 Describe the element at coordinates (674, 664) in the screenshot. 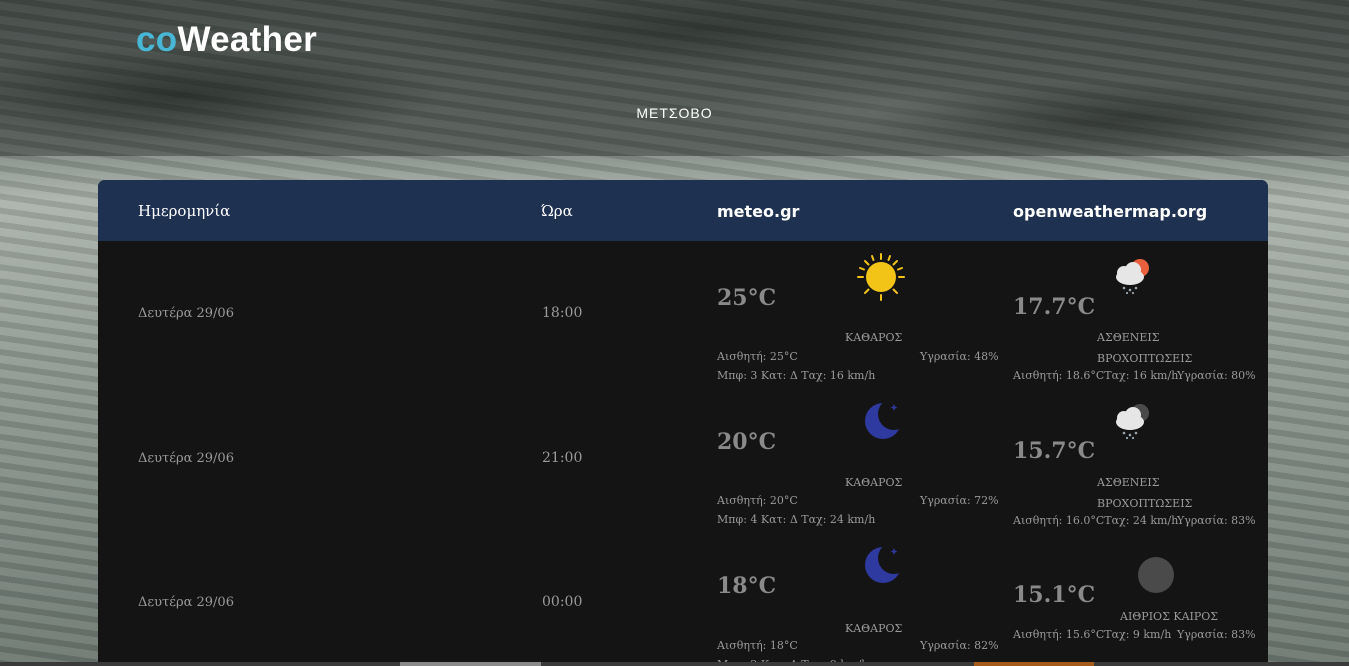

I see `horizontal-scrollbar` at that location.